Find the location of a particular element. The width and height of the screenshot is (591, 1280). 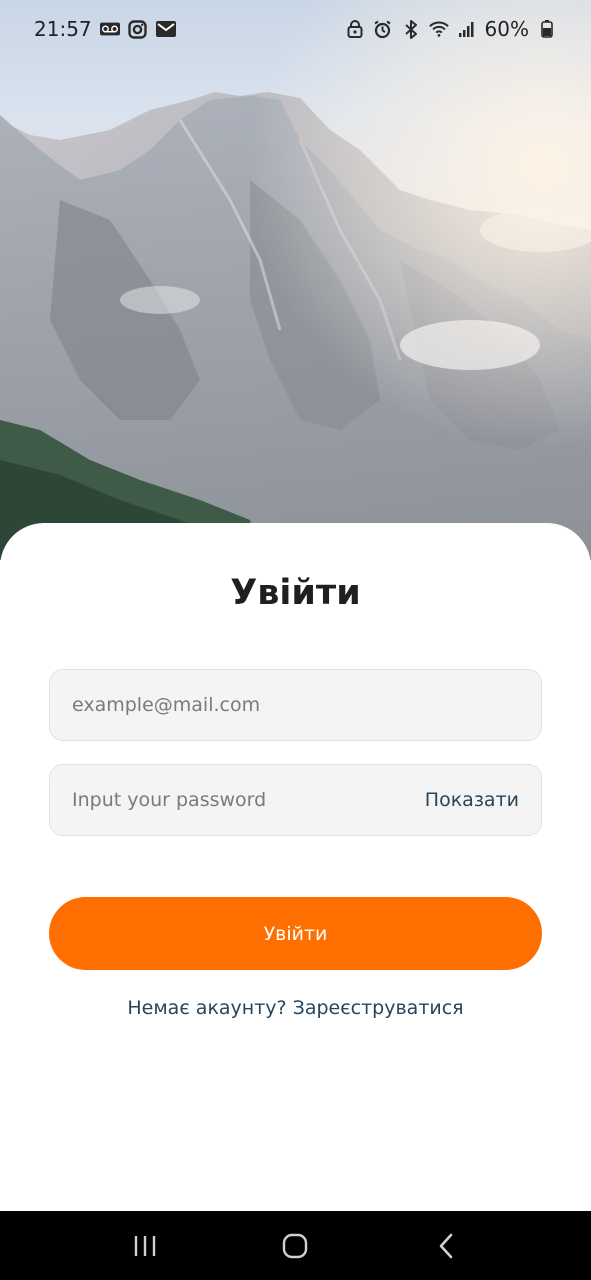

battery-icon is located at coordinates (547, 29).